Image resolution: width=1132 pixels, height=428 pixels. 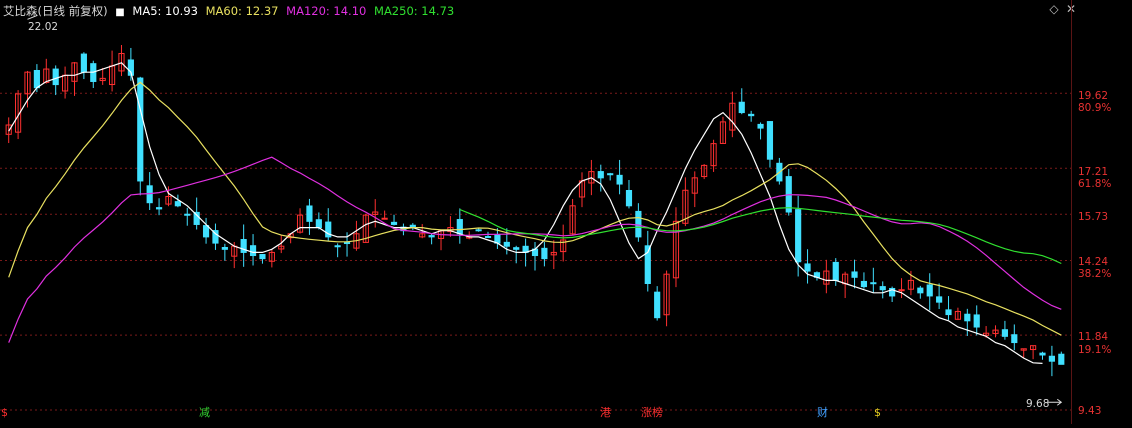 What do you see at coordinates (1093, 262) in the screenshot?
I see `price-tick-14-24: 14.24` at bounding box center [1093, 262].